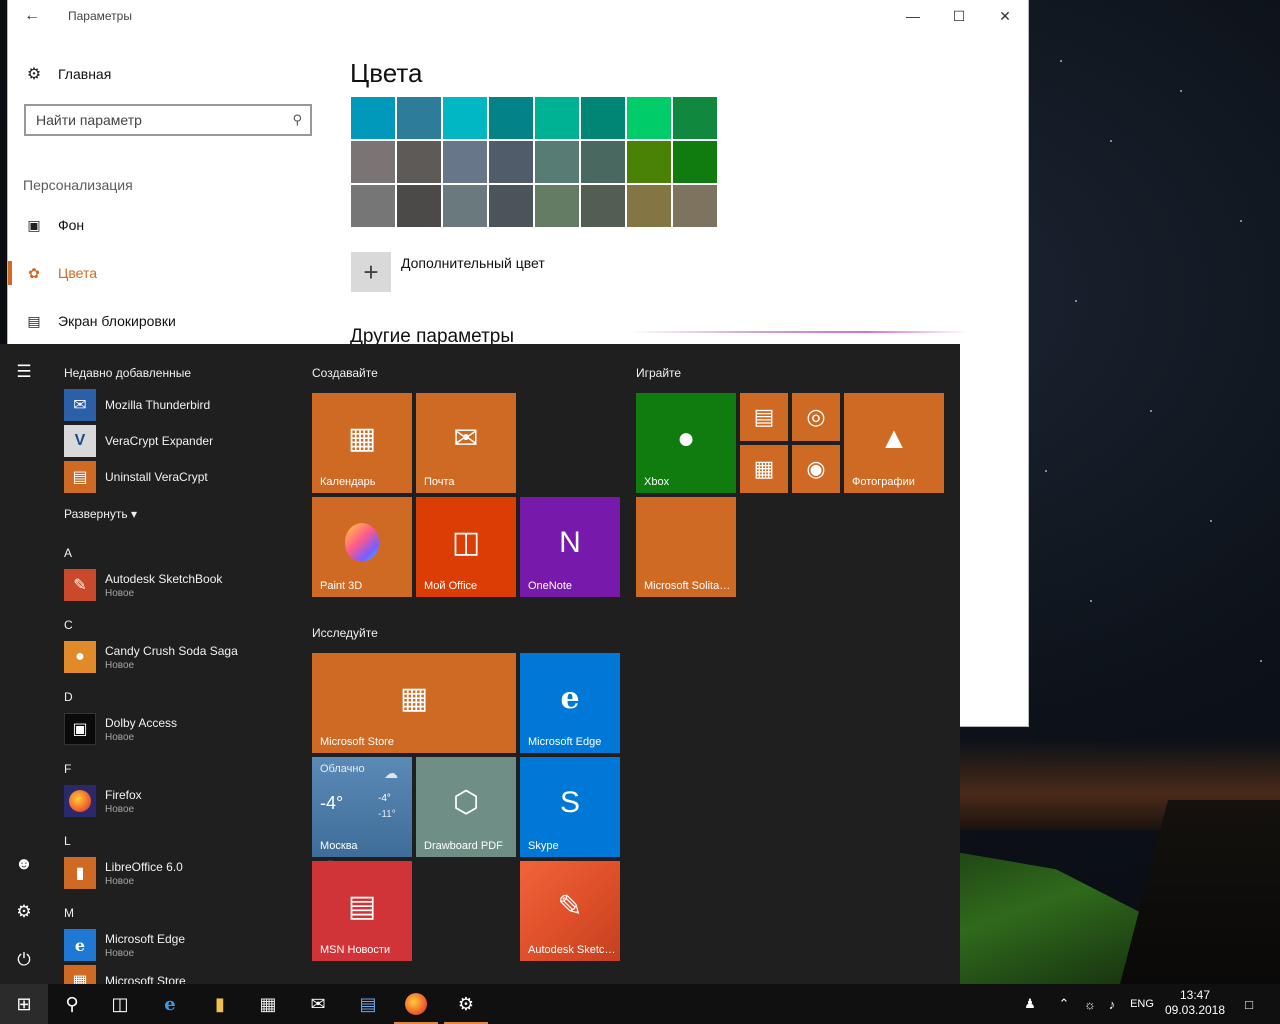 The height and width of the screenshot is (1024, 1280). What do you see at coordinates (466, 547) in the screenshot?
I see `tile-my-office: ◫ Мой Office` at bounding box center [466, 547].